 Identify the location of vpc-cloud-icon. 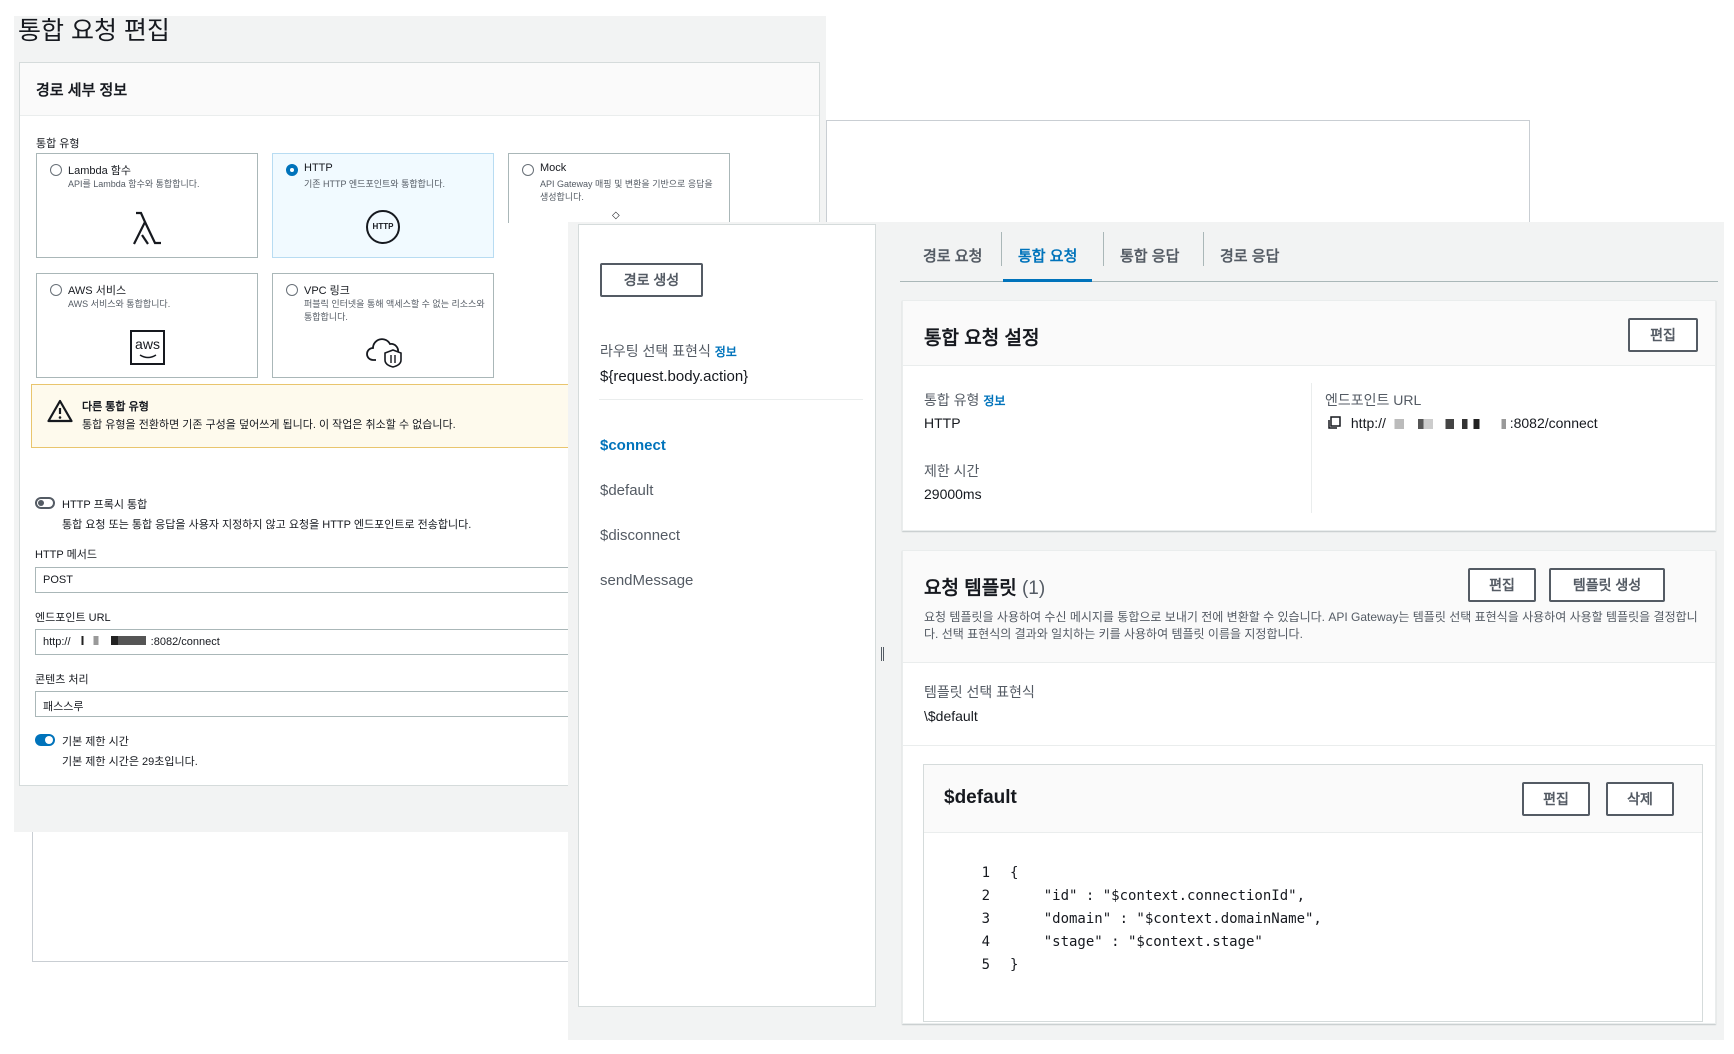
(384, 353).